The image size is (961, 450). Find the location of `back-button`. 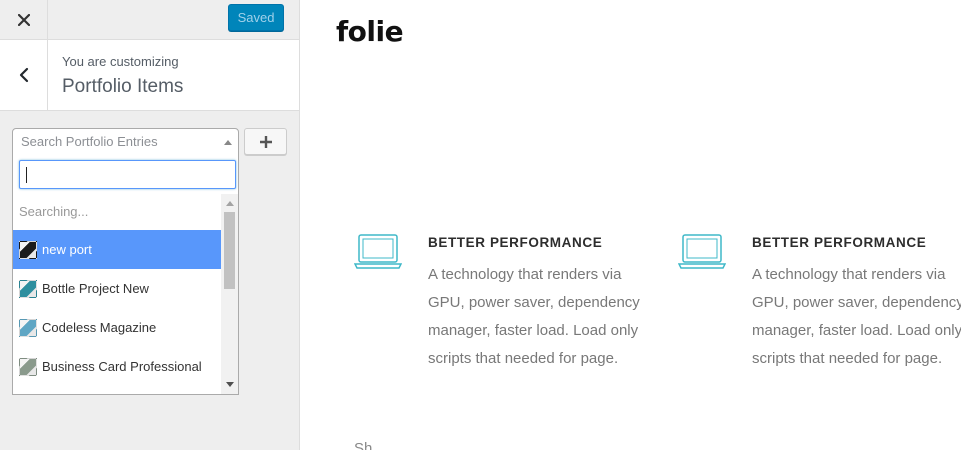

back-button is located at coordinates (24, 75).